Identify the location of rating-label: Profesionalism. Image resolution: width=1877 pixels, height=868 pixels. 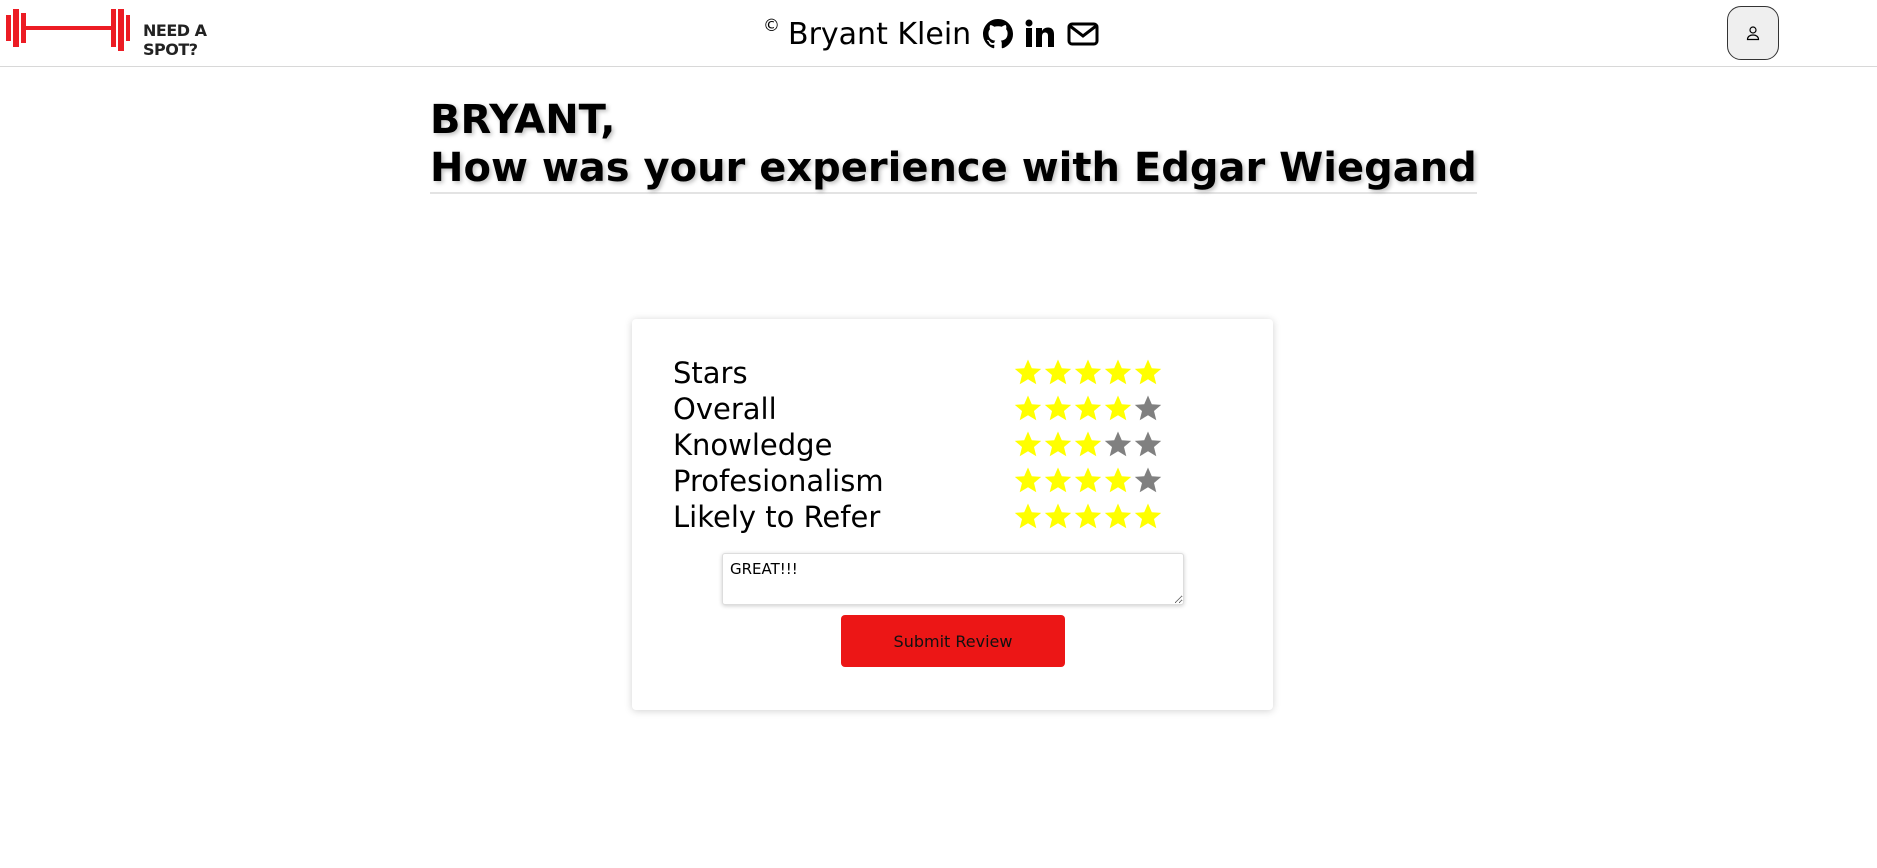
(778, 481).